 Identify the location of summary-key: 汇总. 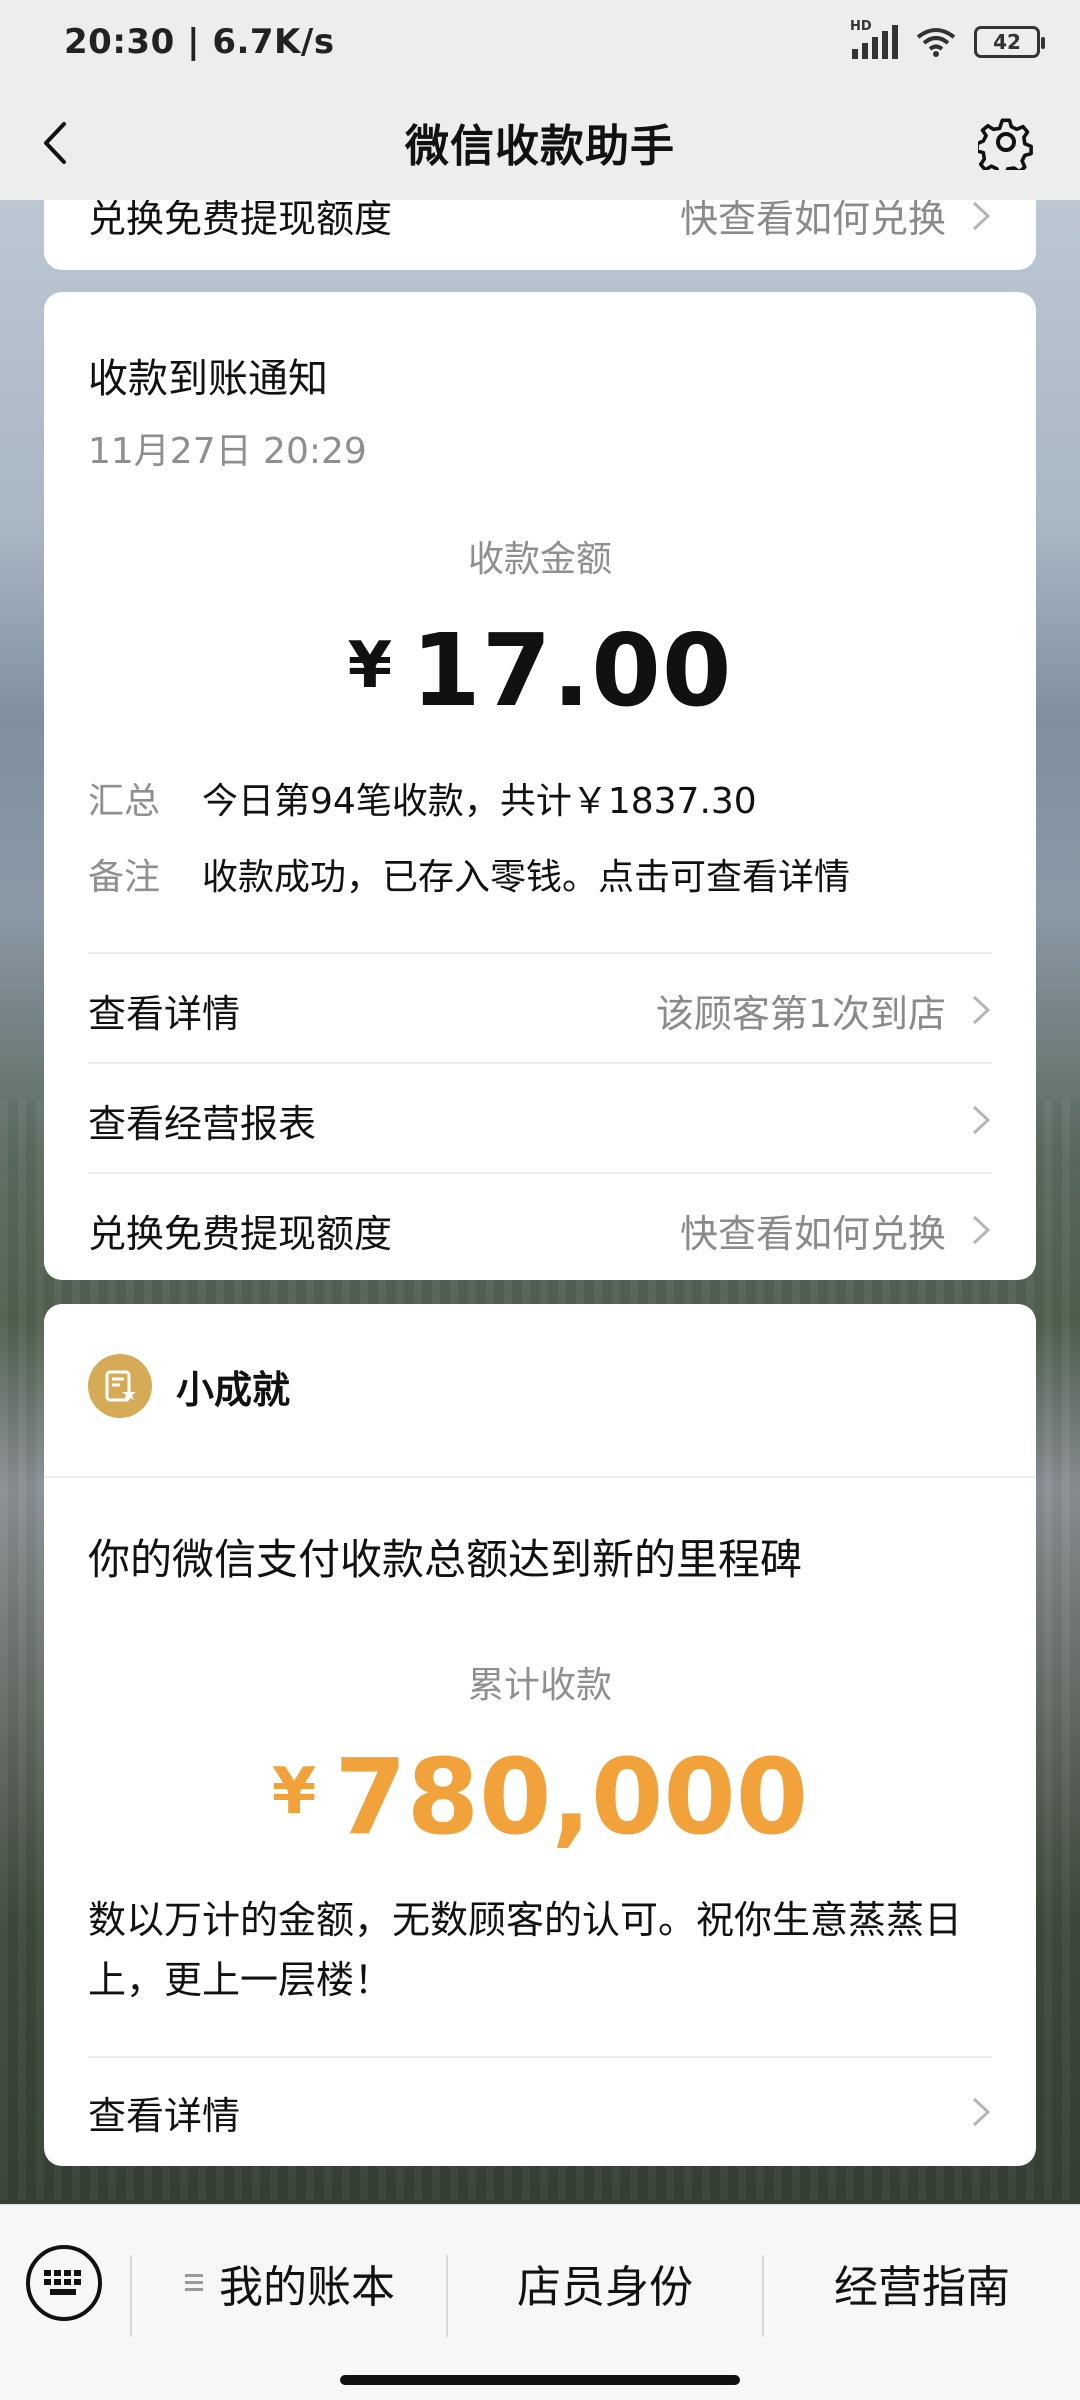
(124, 801).